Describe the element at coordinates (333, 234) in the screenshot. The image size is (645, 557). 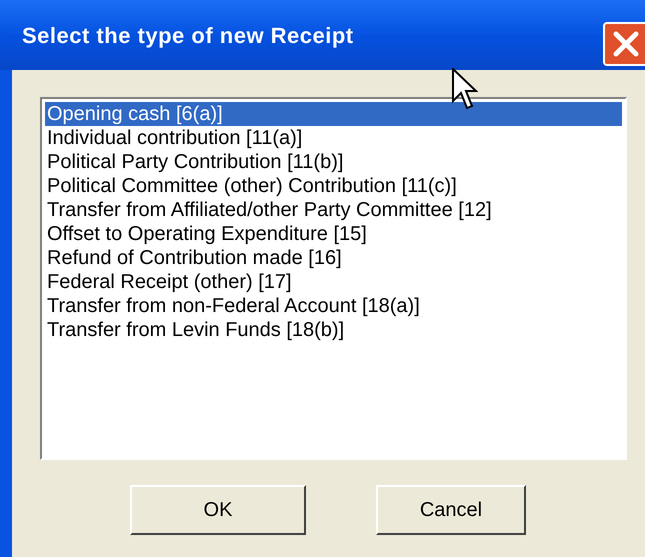
I see `list-item: Offset to Operating Expenditure [15]` at that location.